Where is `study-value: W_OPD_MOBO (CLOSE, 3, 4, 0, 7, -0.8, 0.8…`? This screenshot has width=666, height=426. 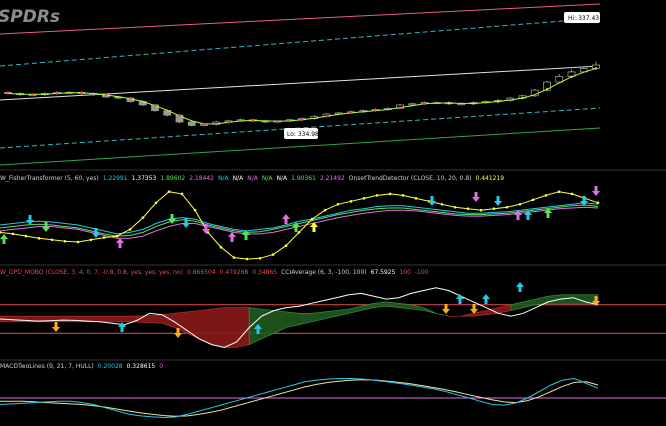
study-value: W_OPD_MOBO (CLOSE, 3, 4, 0, 7, -0.8, 0.8… is located at coordinates (91, 272).